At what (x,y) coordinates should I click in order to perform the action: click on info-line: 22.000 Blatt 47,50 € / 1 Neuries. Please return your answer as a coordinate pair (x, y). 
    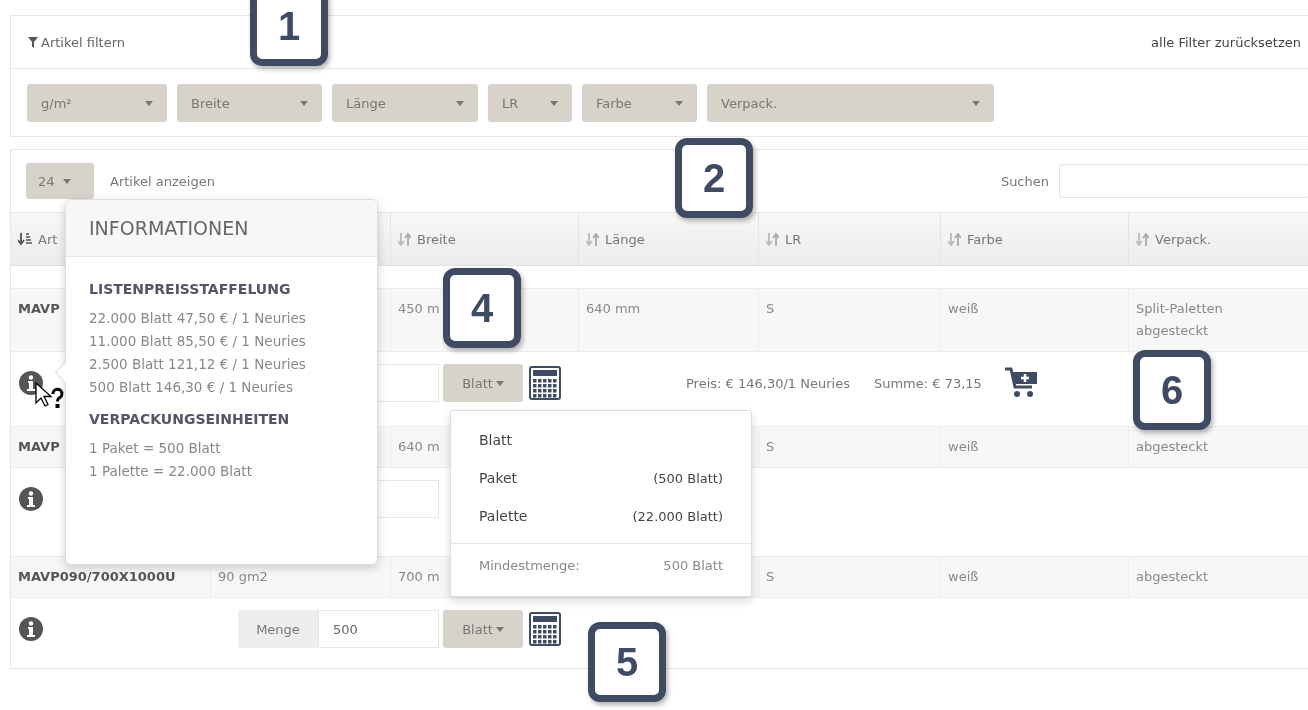
    Looking at the image, I should click on (198, 318).